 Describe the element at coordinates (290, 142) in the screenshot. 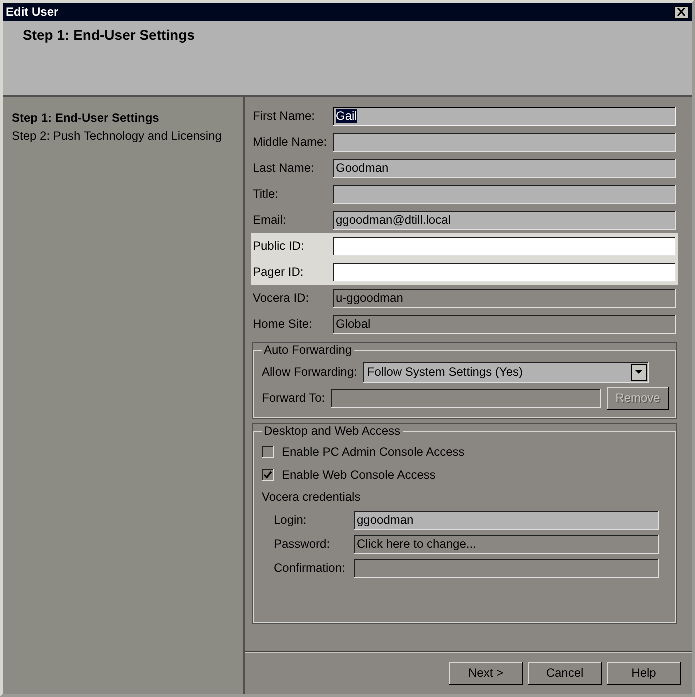

I see `field-label: Middle Name:` at that location.